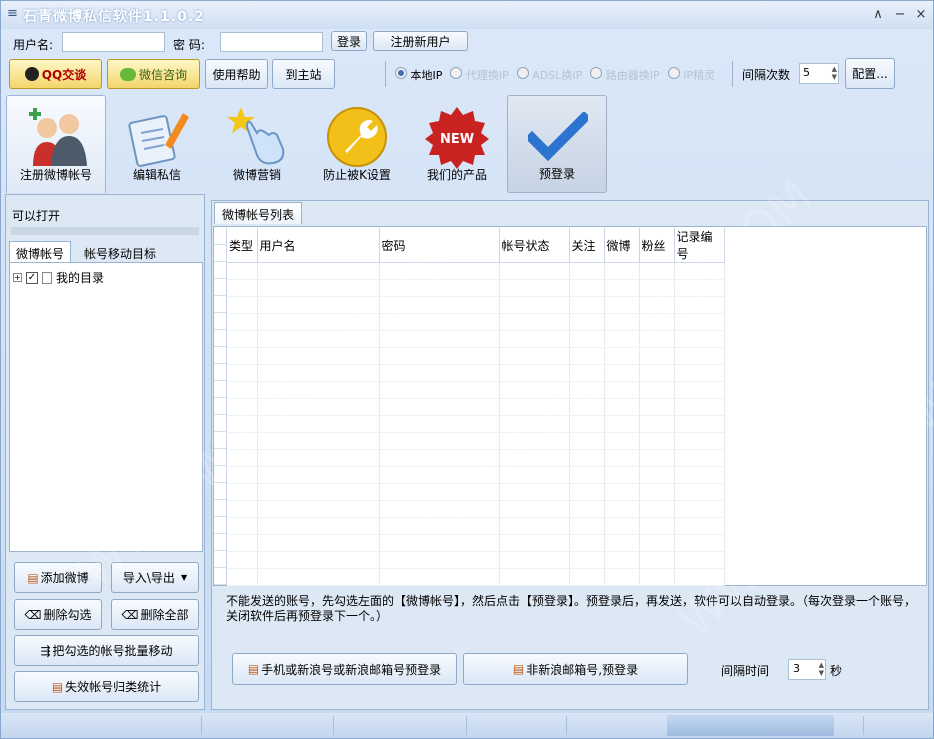 Image resolution: width=934 pixels, height=739 pixels. What do you see at coordinates (834, 73) in the screenshot?
I see `spinner-arrows-icon: ▲ ▼` at bounding box center [834, 73].